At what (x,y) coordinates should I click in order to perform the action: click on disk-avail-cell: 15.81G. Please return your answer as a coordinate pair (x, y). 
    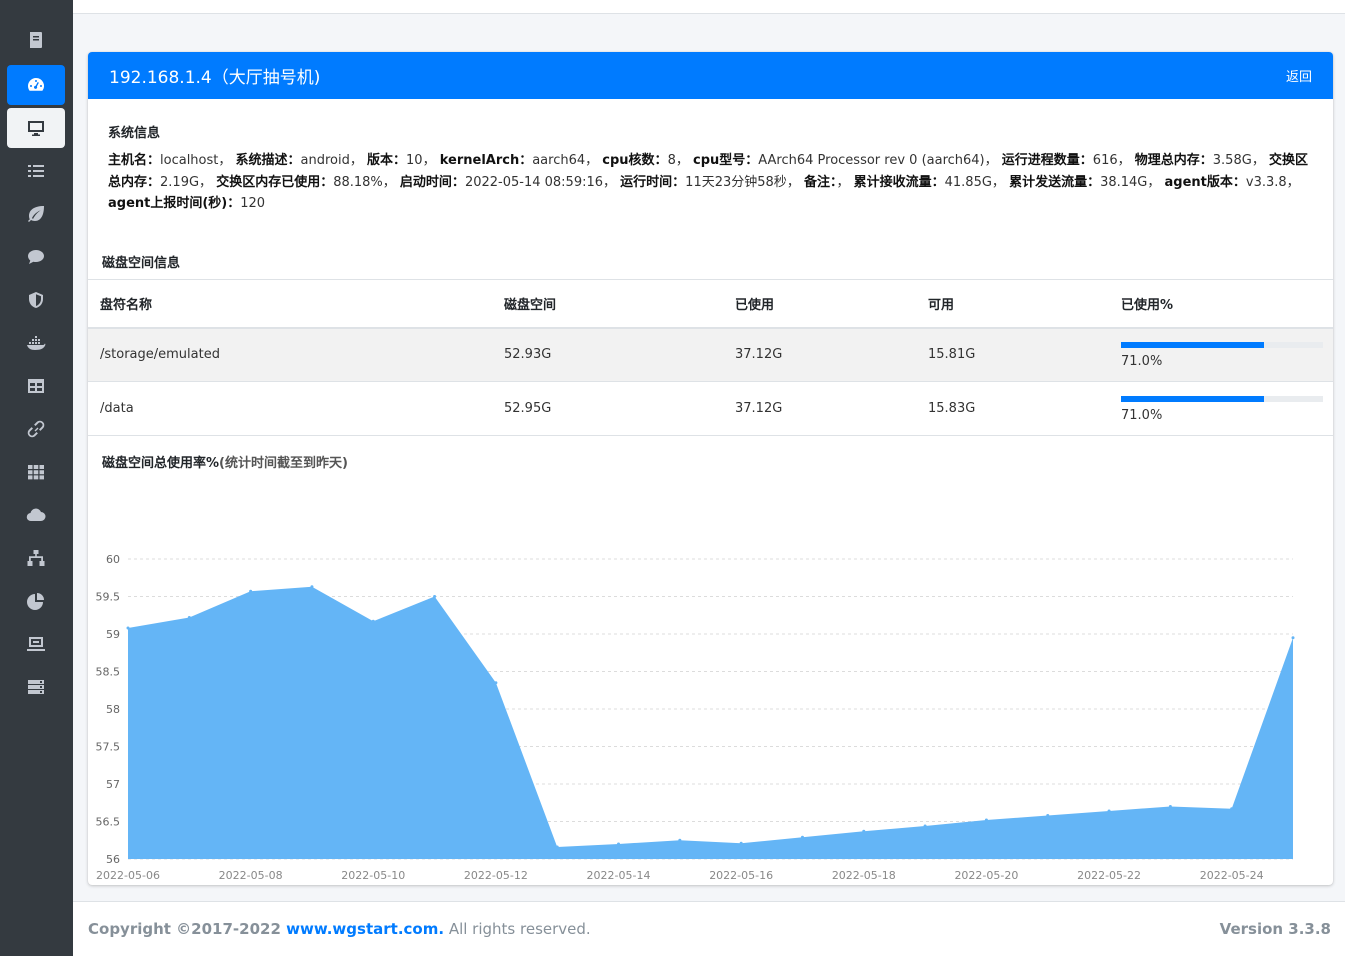
    Looking at the image, I should click on (1012, 354).